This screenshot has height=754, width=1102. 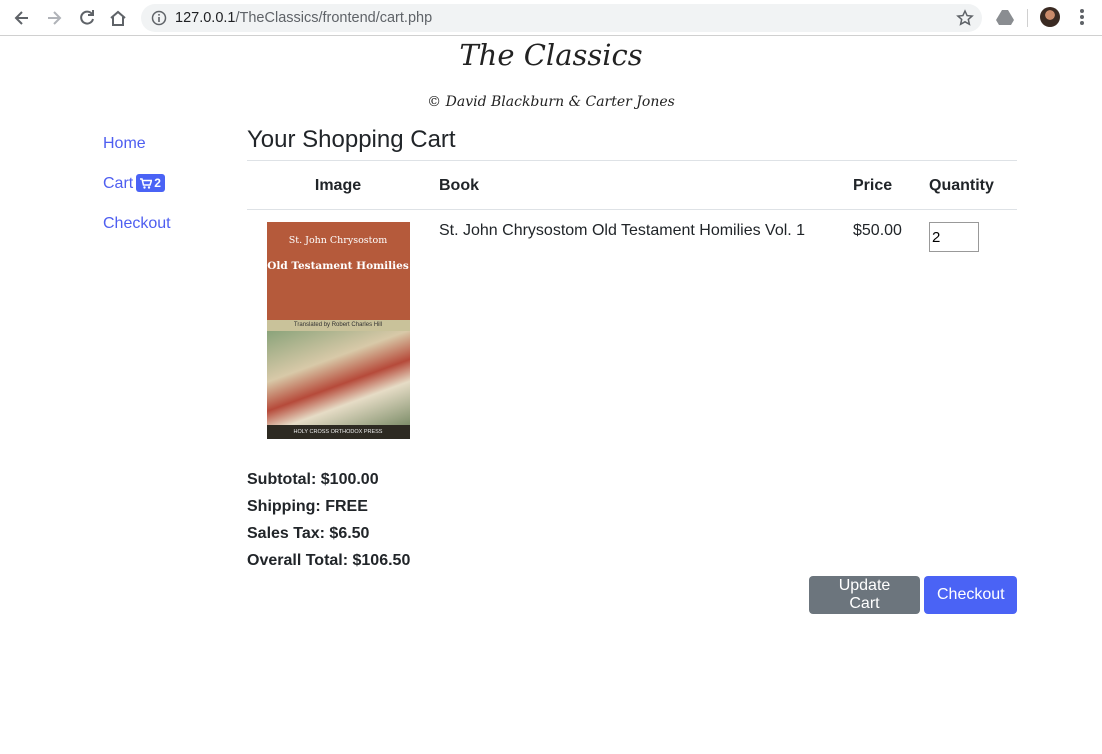 I want to click on update-cart-button: Update Cart, so click(x=864, y=595).